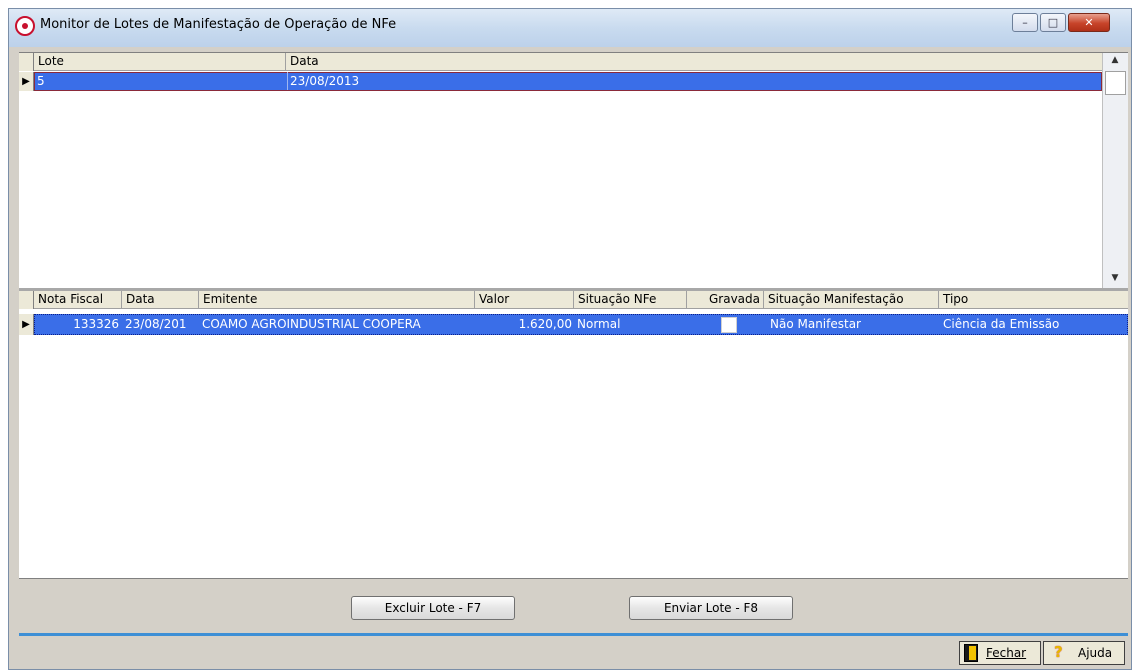 The width and height of the screenshot is (1132, 670). I want to click on notas-cell-tipo: Ciência da Emissão, so click(1001, 324).